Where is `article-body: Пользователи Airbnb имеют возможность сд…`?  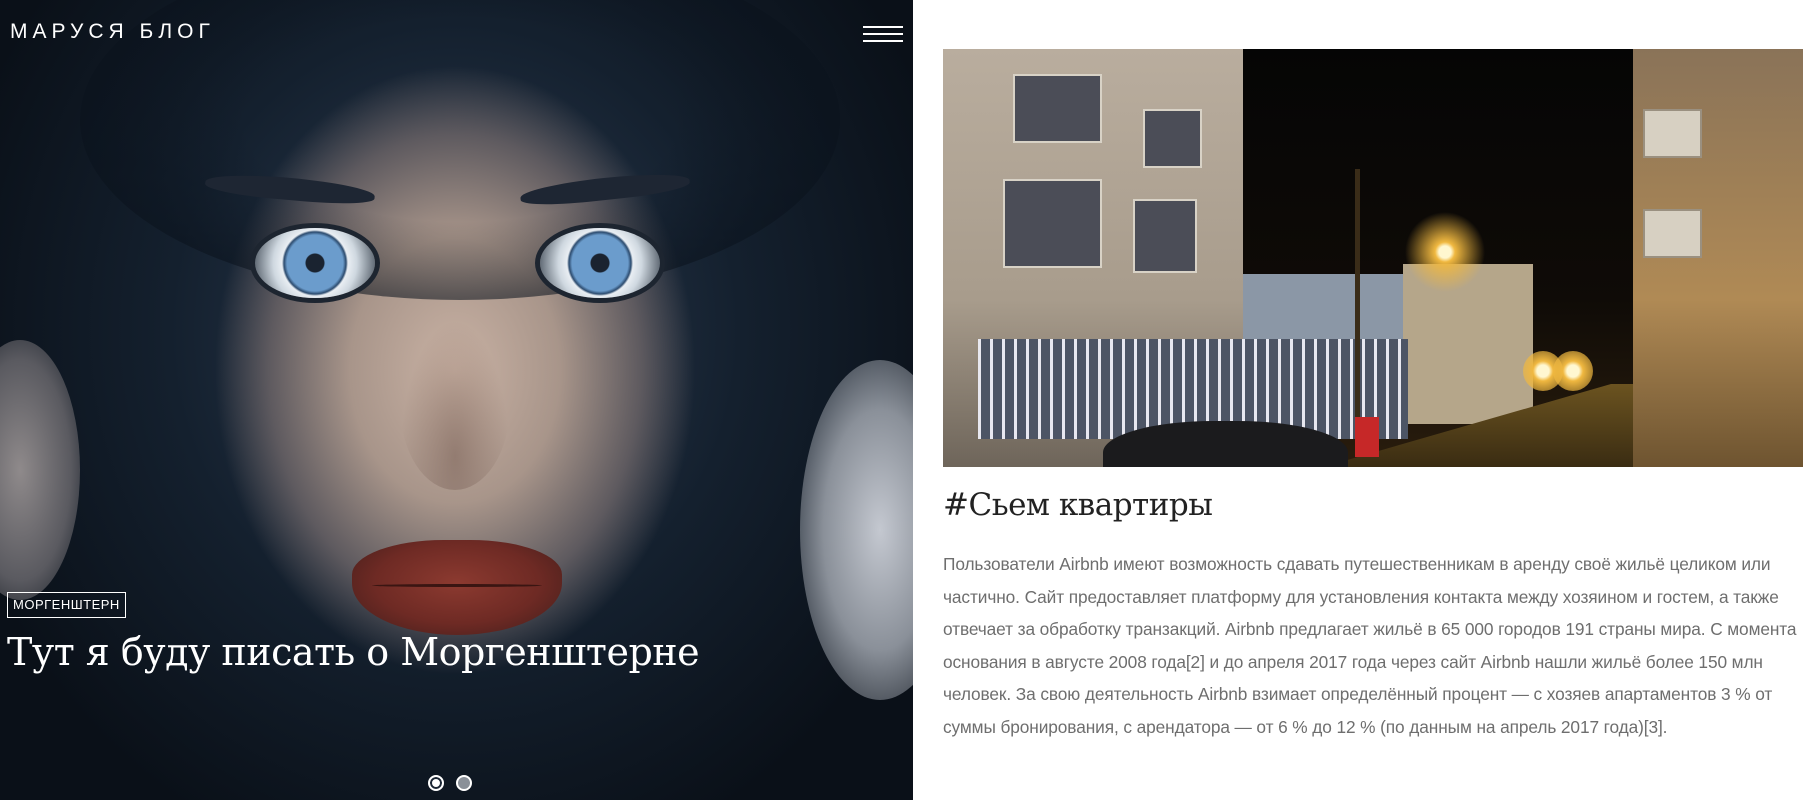 article-body: Пользователи Airbnb имеют возможность сд… is located at coordinates (1370, 645).